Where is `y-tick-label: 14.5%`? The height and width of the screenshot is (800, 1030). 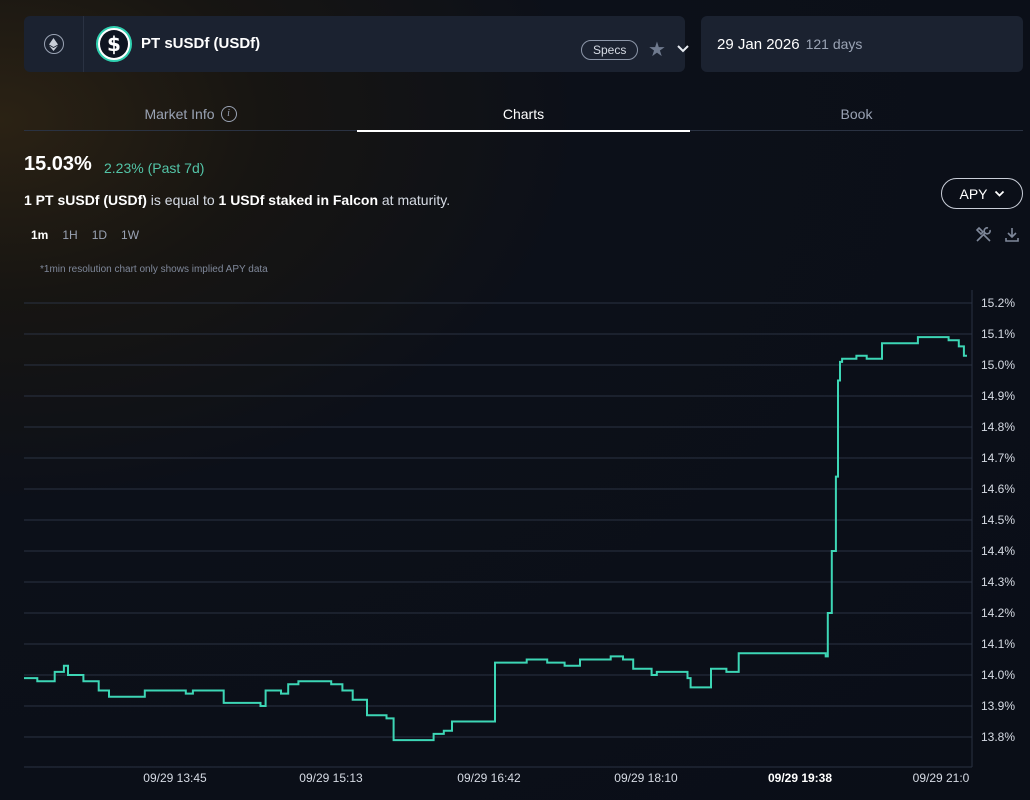 y-tick-label: 14.5% is located at coordinates (998, 520).